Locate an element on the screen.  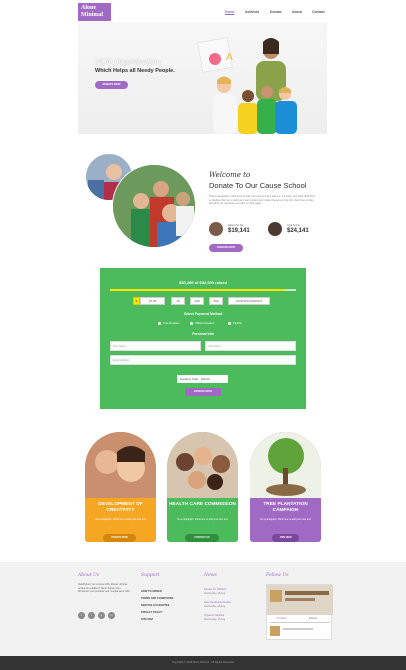
card-creativity-title: DEVELOPMENT OF CREATIVITY is located at coordinates (120, 507).